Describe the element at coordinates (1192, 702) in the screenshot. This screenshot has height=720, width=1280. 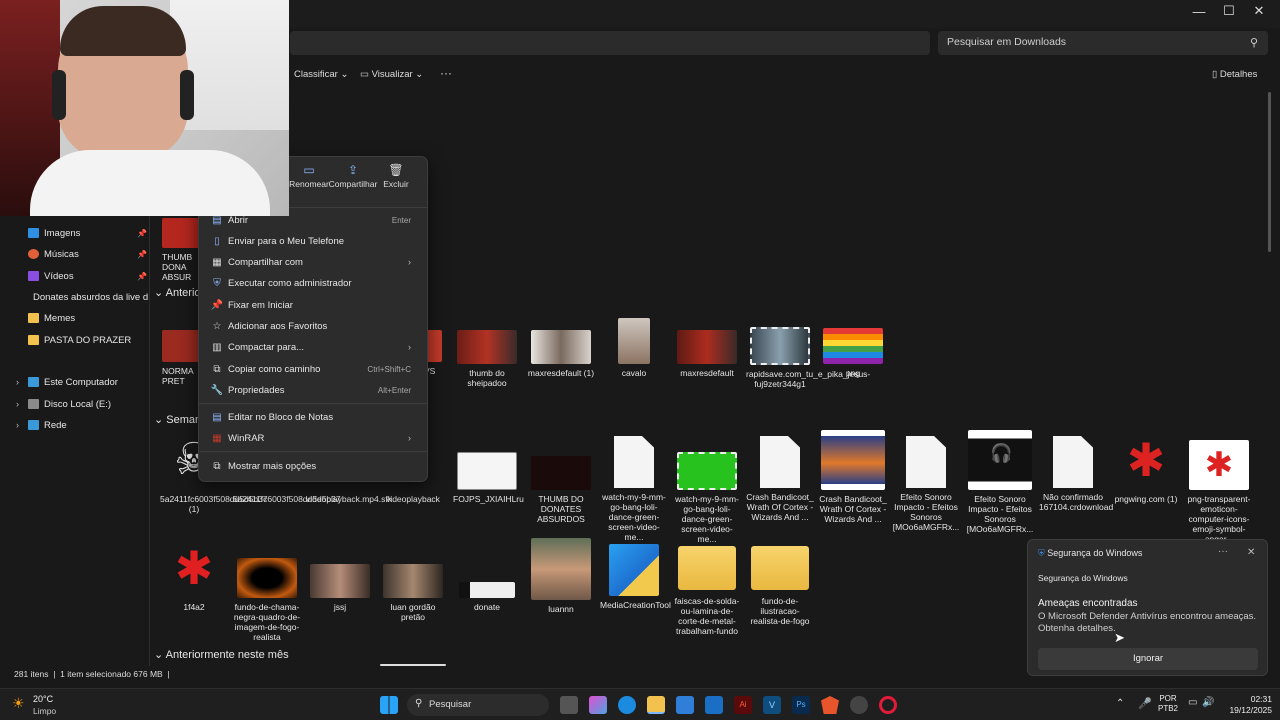
I see `network-icon: ▭` at that location.